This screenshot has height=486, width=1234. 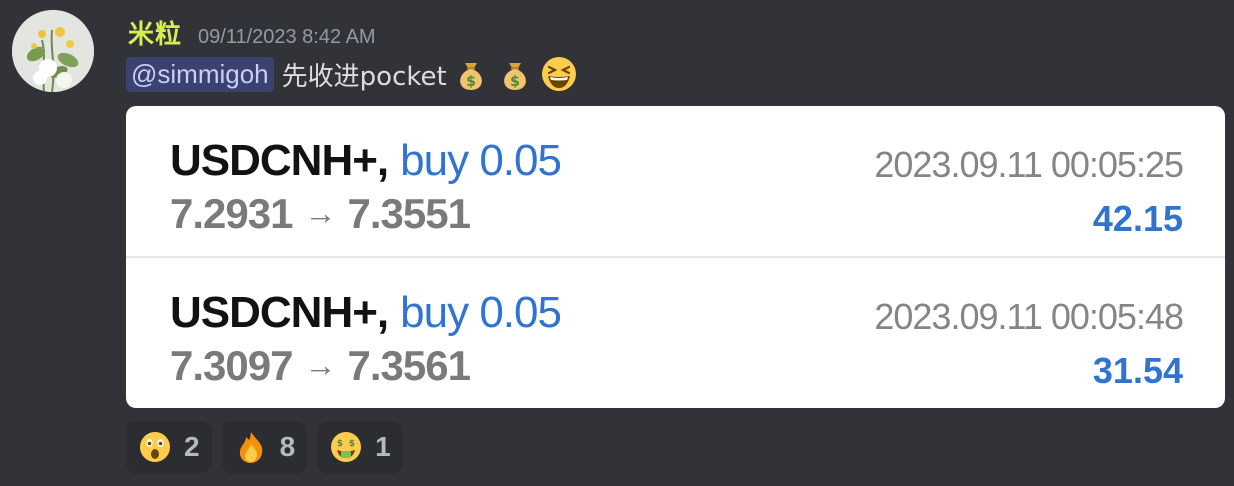 What do you see at coordinates (1029, 164) in the screenshot?
I see `trade-time: 2023.09.11 00:05:25` at bounding box center [1029, 164].